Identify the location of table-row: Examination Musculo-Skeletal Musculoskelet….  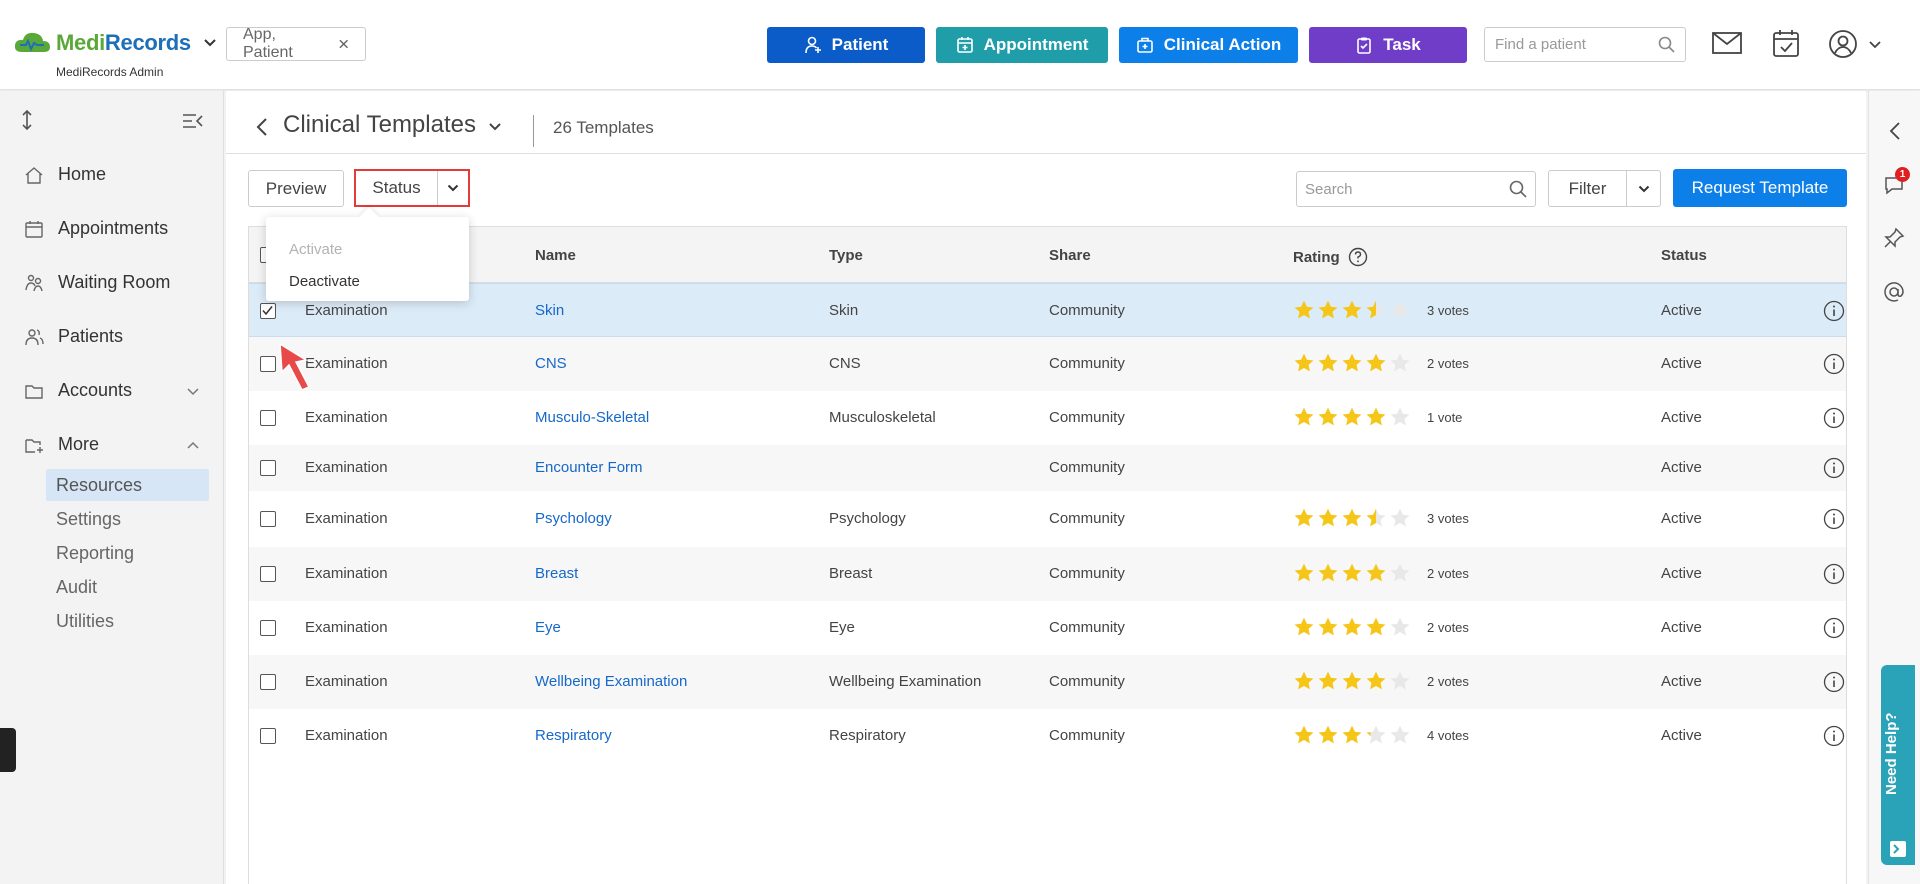
(1047, 418).